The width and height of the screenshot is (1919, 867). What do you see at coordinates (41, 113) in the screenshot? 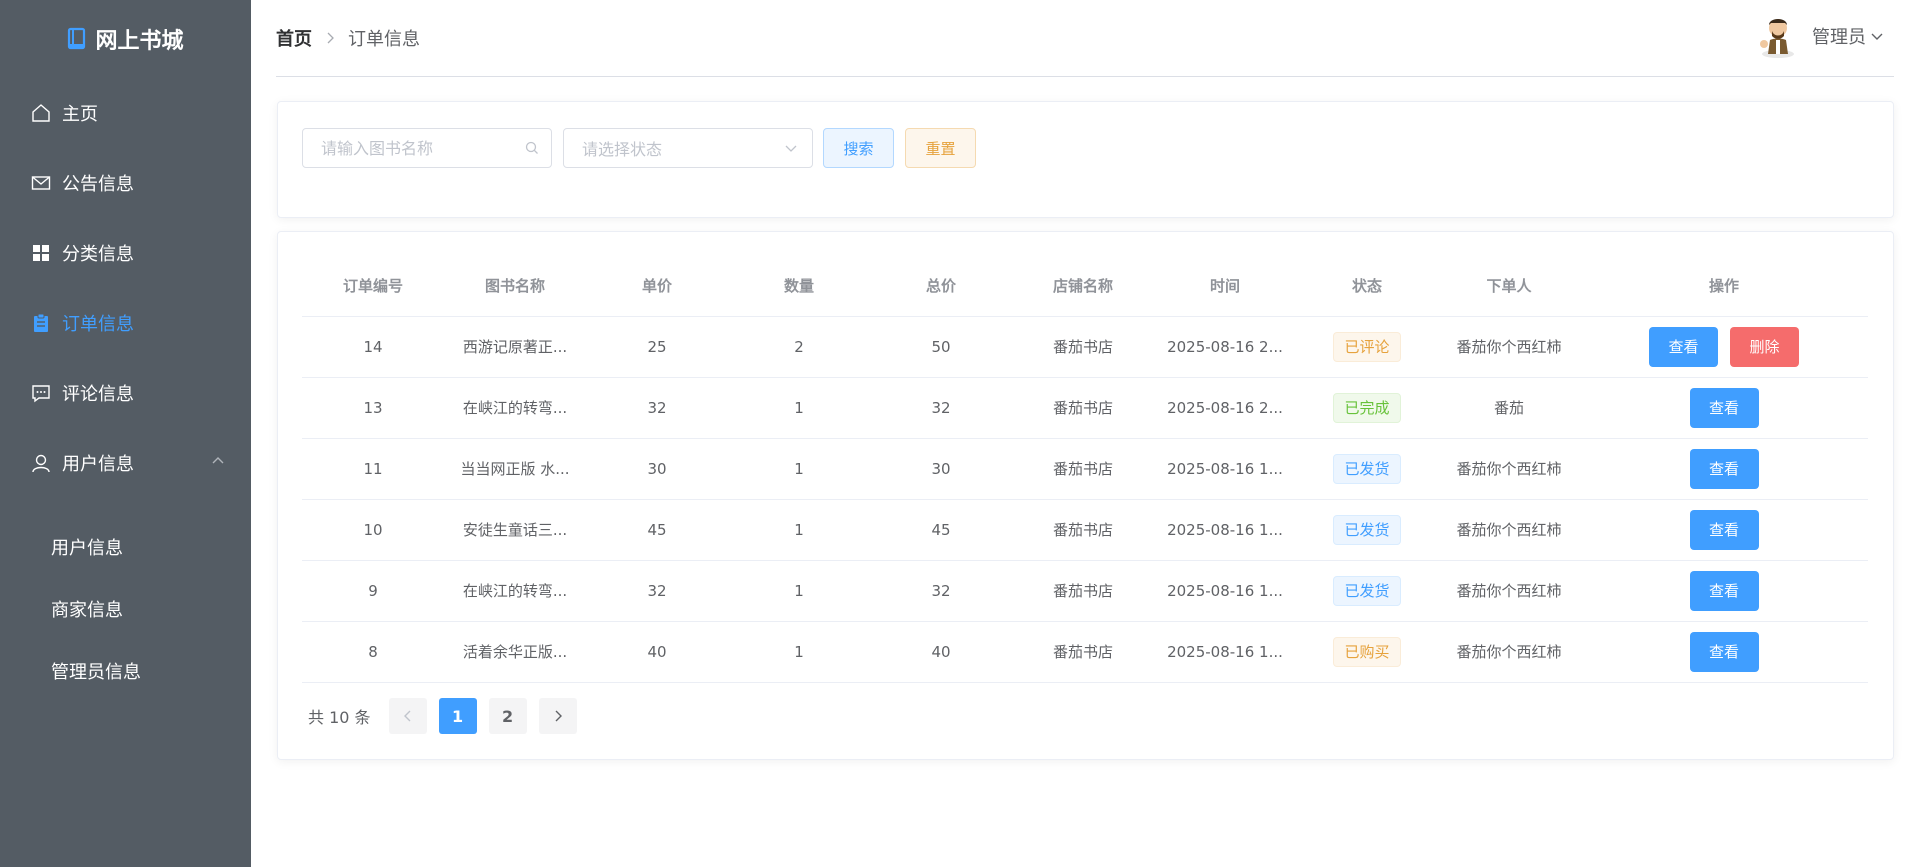
I see `home-icon` at bounding box center [41, 113].